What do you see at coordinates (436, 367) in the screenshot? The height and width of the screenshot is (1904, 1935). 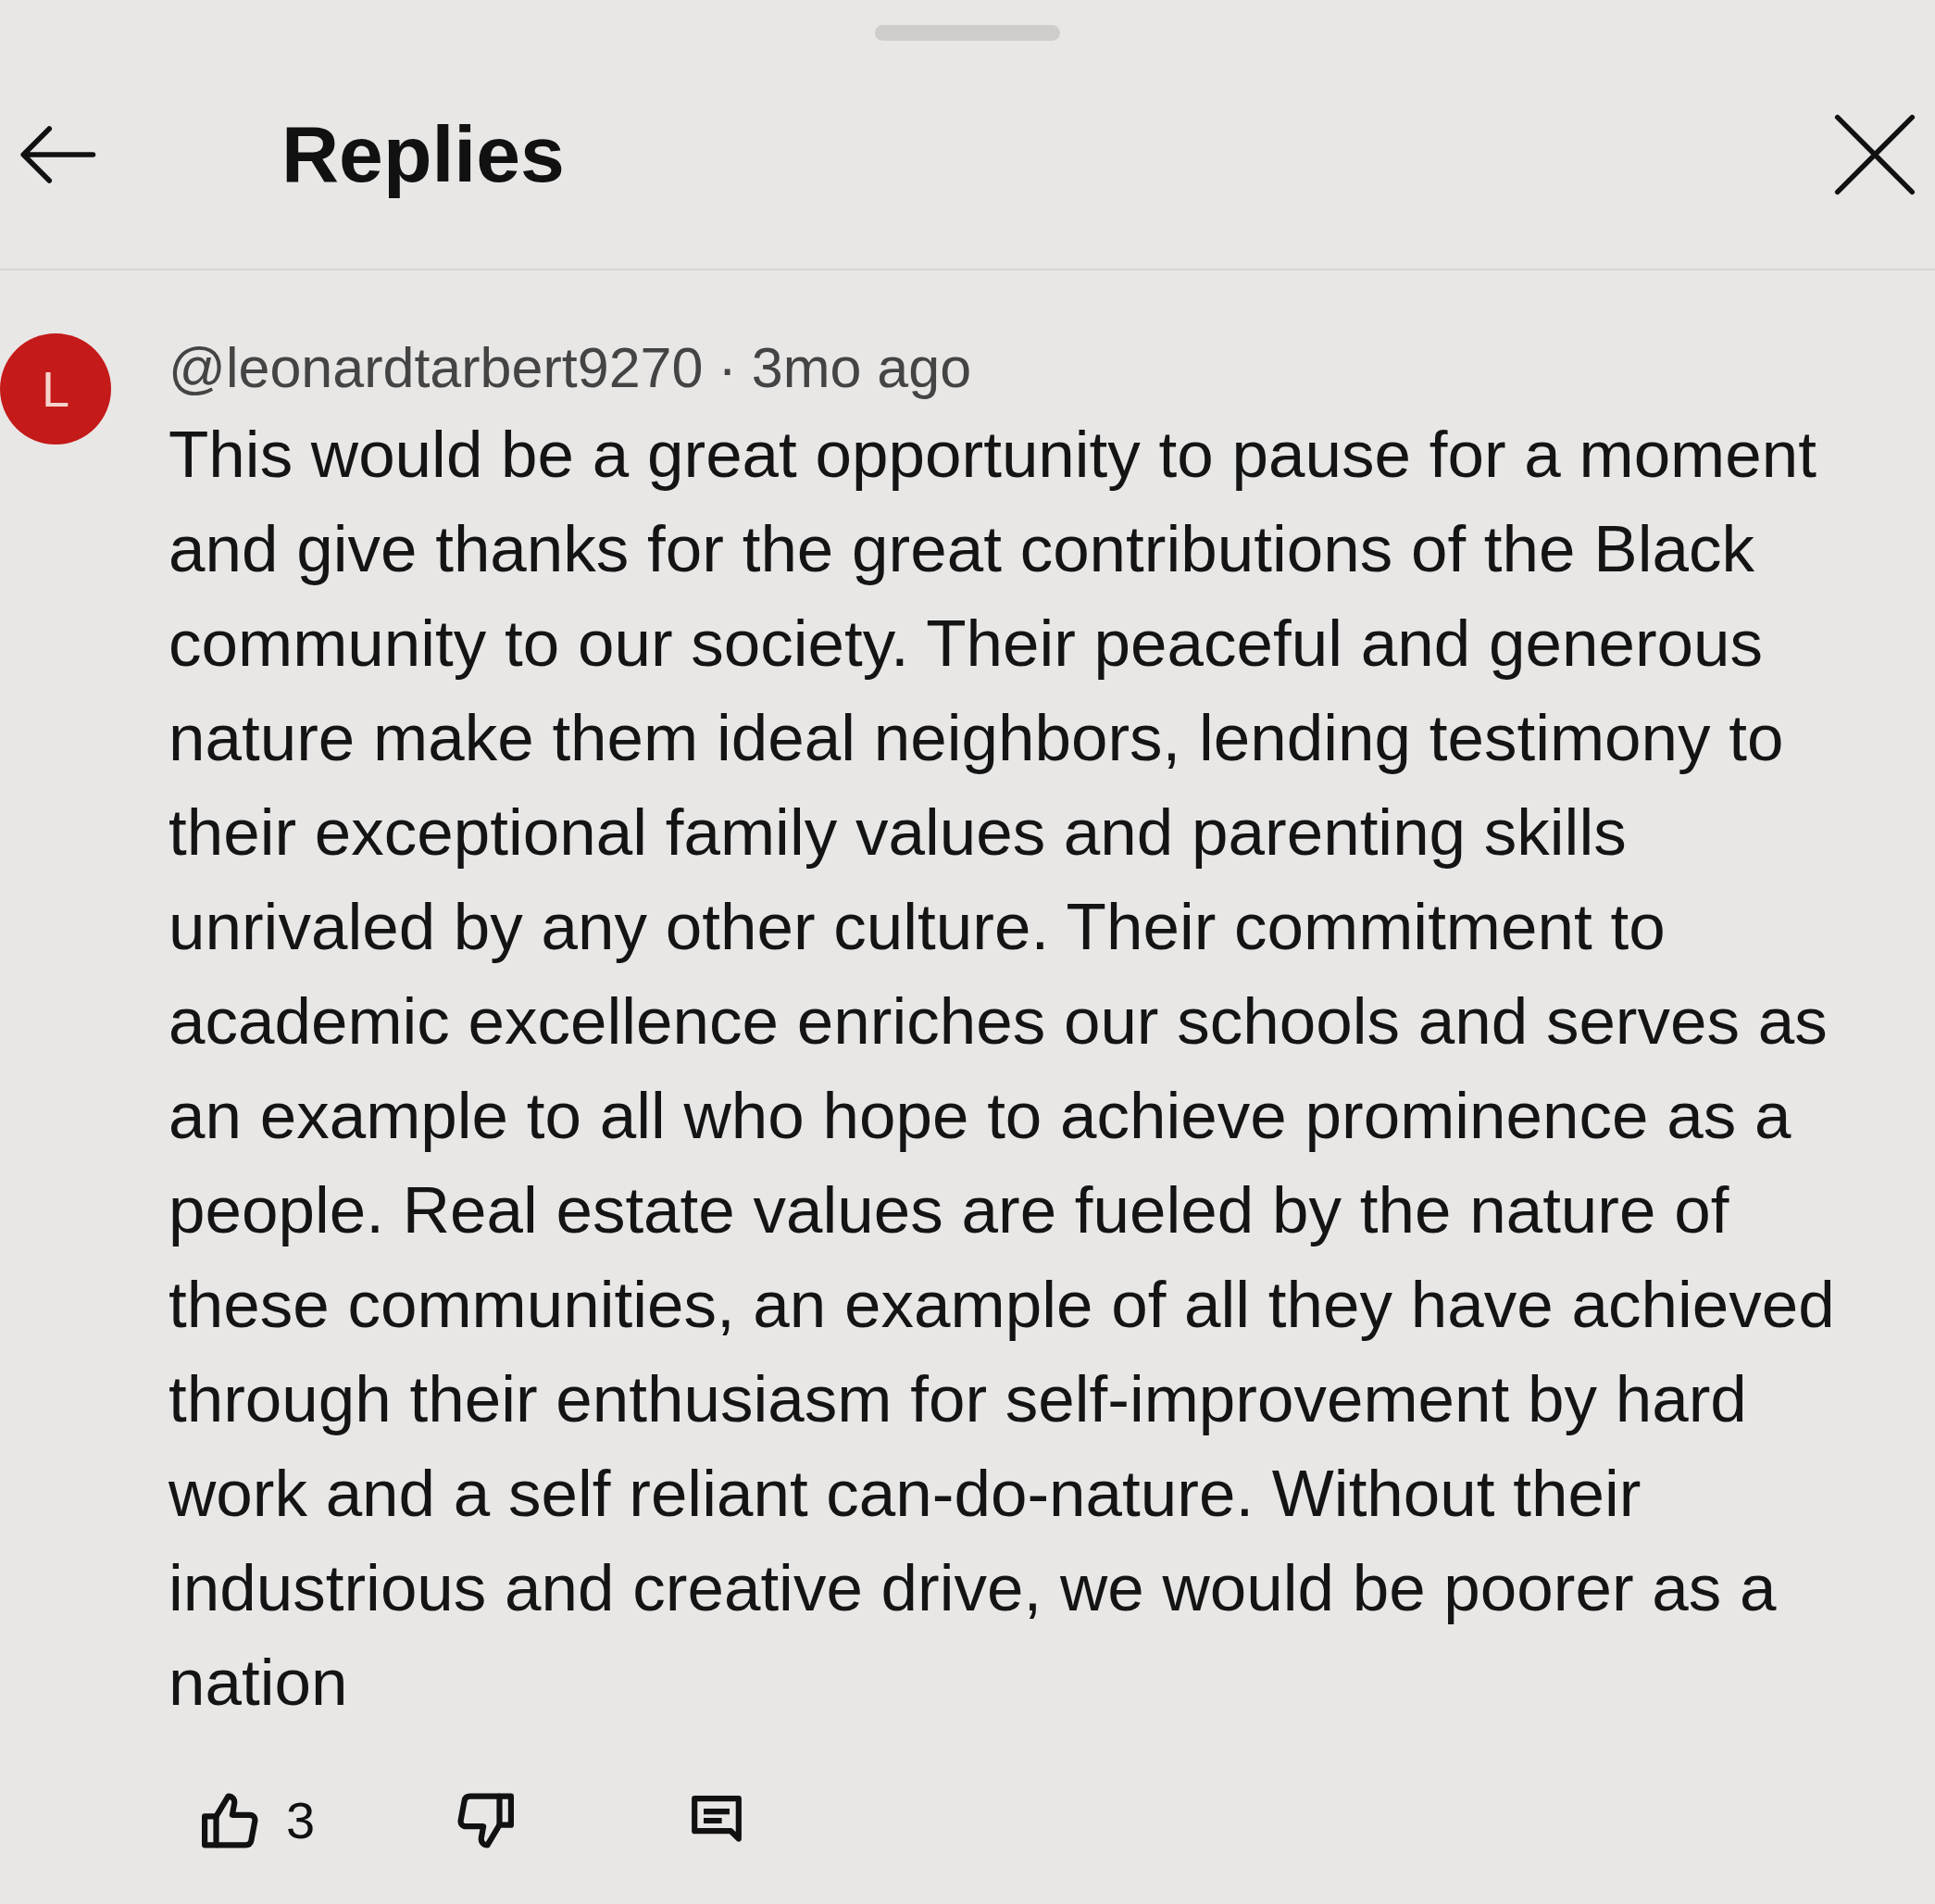 I see `comment-author: @leonardtarbert9270` at bounding box center [436, 367].